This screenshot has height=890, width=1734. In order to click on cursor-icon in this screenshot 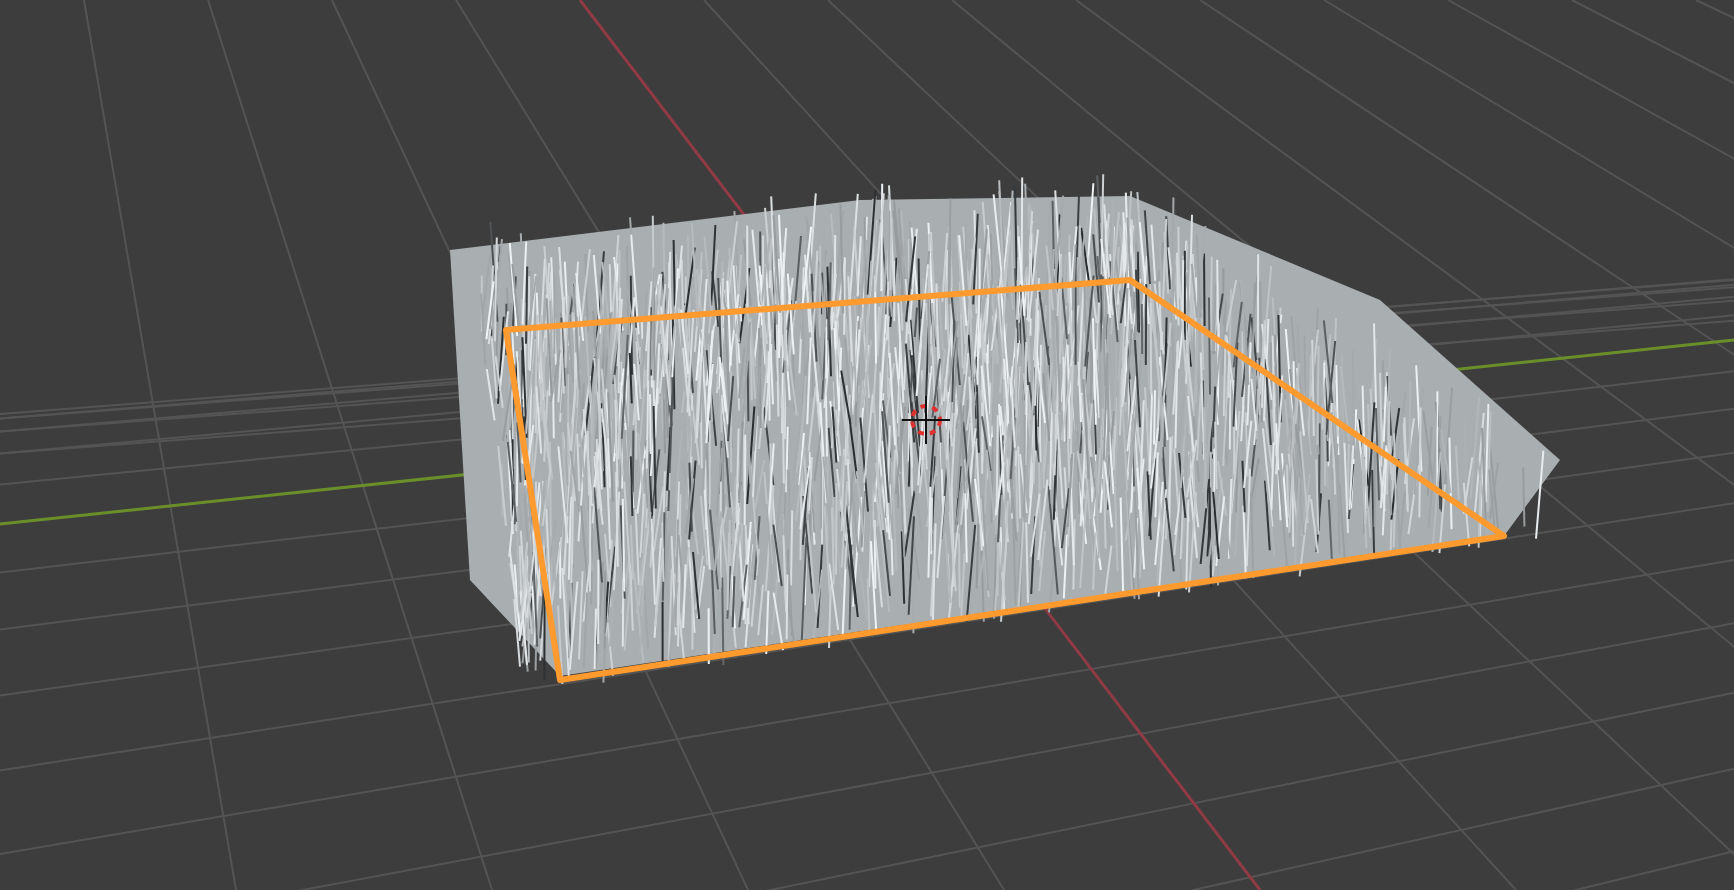, I will do `click(926, 420)`.